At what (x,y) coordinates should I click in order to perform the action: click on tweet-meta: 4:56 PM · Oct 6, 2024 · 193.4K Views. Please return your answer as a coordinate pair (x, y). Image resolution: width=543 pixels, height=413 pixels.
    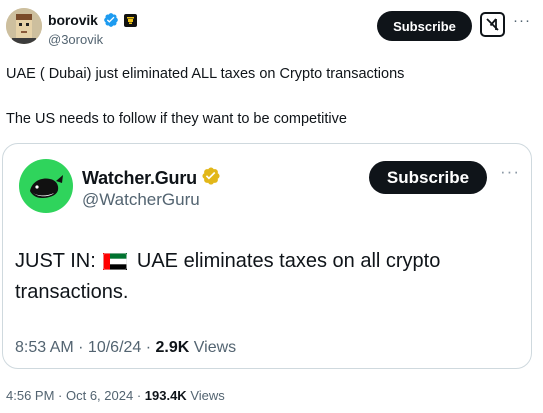
    Looking at the image, I should click on (115, 395).